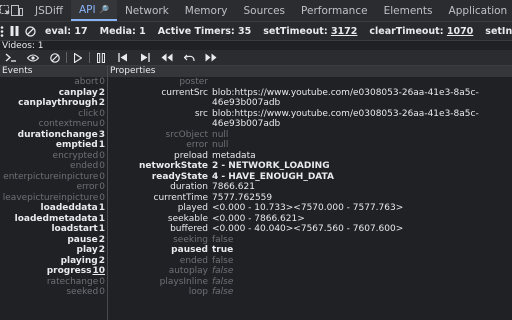  I want to click on eval-value: 17, so click(81, 31).